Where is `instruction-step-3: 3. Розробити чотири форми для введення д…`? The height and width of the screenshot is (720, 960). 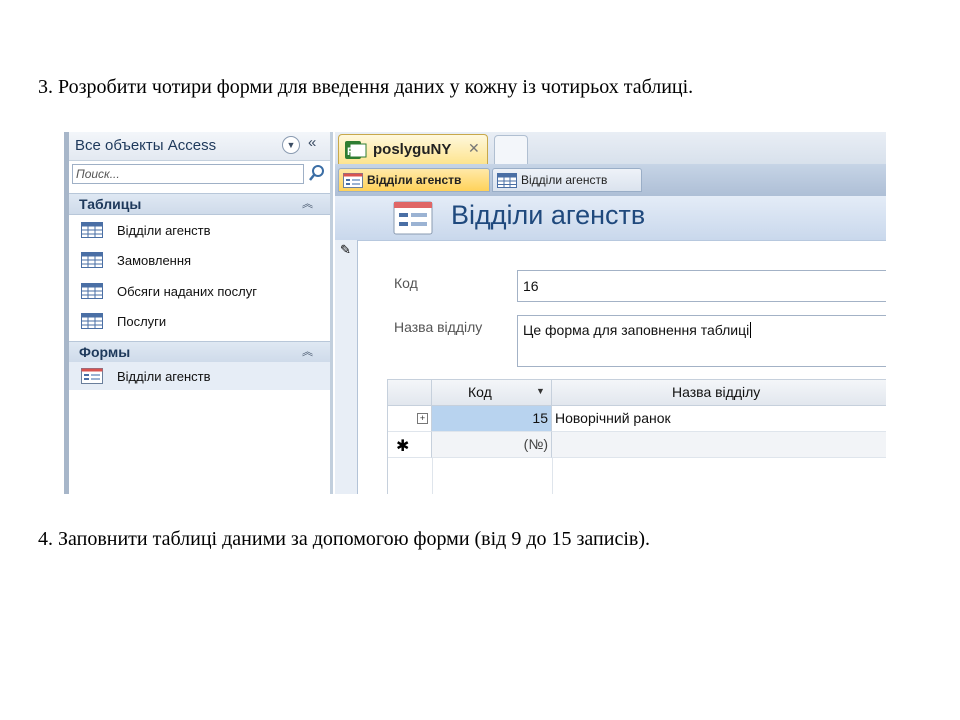 instruction-step-3: 3. Розробити чотири форми для введення д… is located at coordinates (366, 87).